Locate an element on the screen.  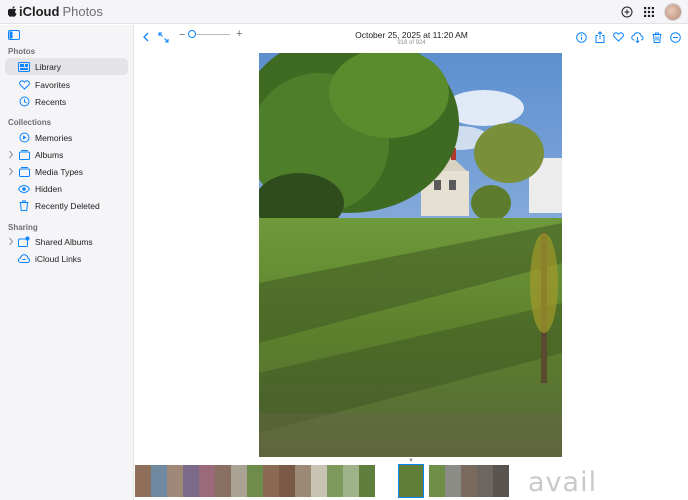
sidebar-item-label: Shared Albums is located at coordinates (64, 241).